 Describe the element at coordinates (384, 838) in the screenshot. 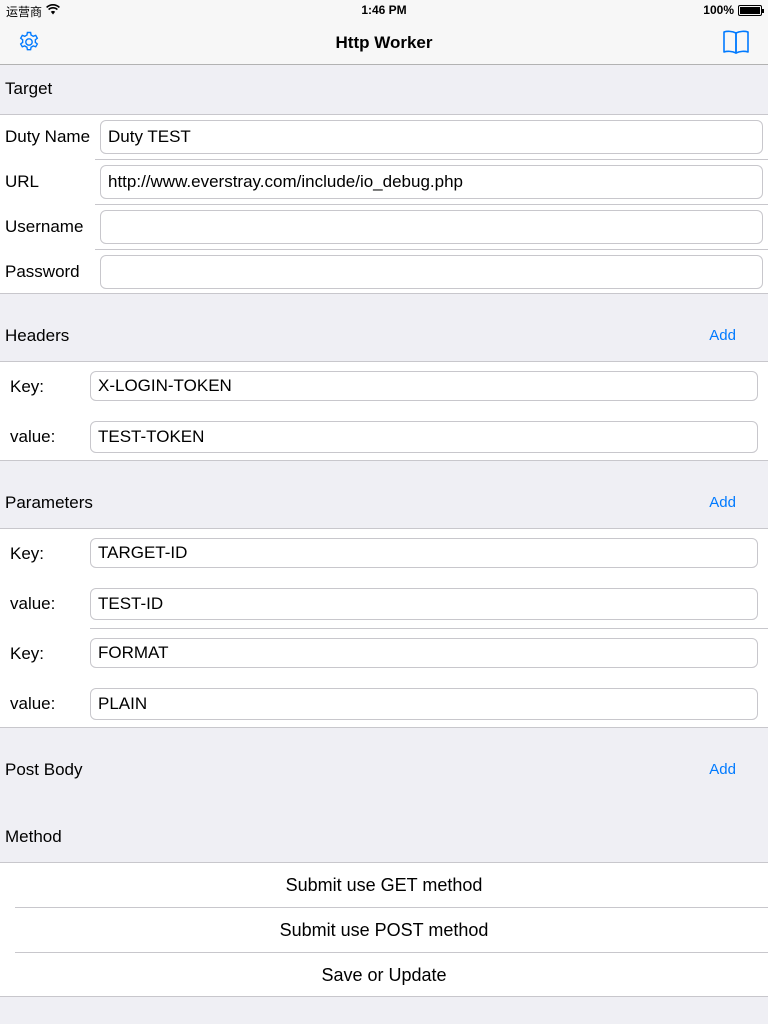

I see `section-header-method: Method` at that location.